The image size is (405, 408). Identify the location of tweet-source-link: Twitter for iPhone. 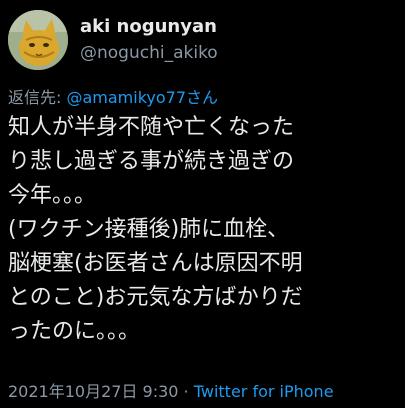
(264, 391).